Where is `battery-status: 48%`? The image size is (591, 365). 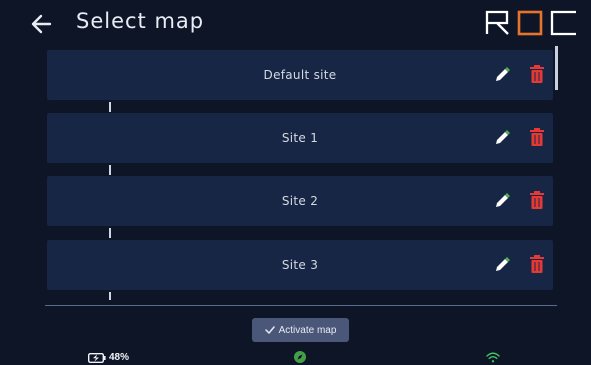
battery-status: 48% is located at coordinates (108, 357).